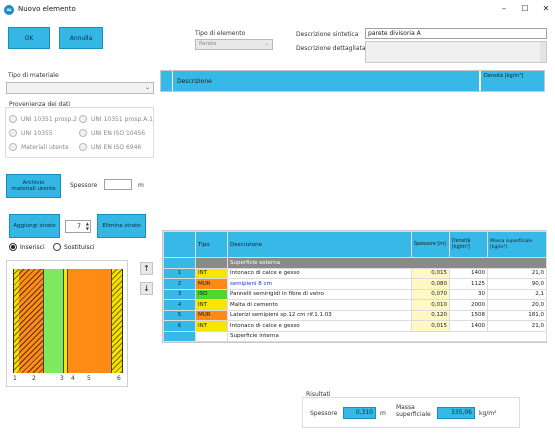 The width and height of the screenshot is (555, 434). I want to click on maximize-icon: ☐, so click(525, 9).